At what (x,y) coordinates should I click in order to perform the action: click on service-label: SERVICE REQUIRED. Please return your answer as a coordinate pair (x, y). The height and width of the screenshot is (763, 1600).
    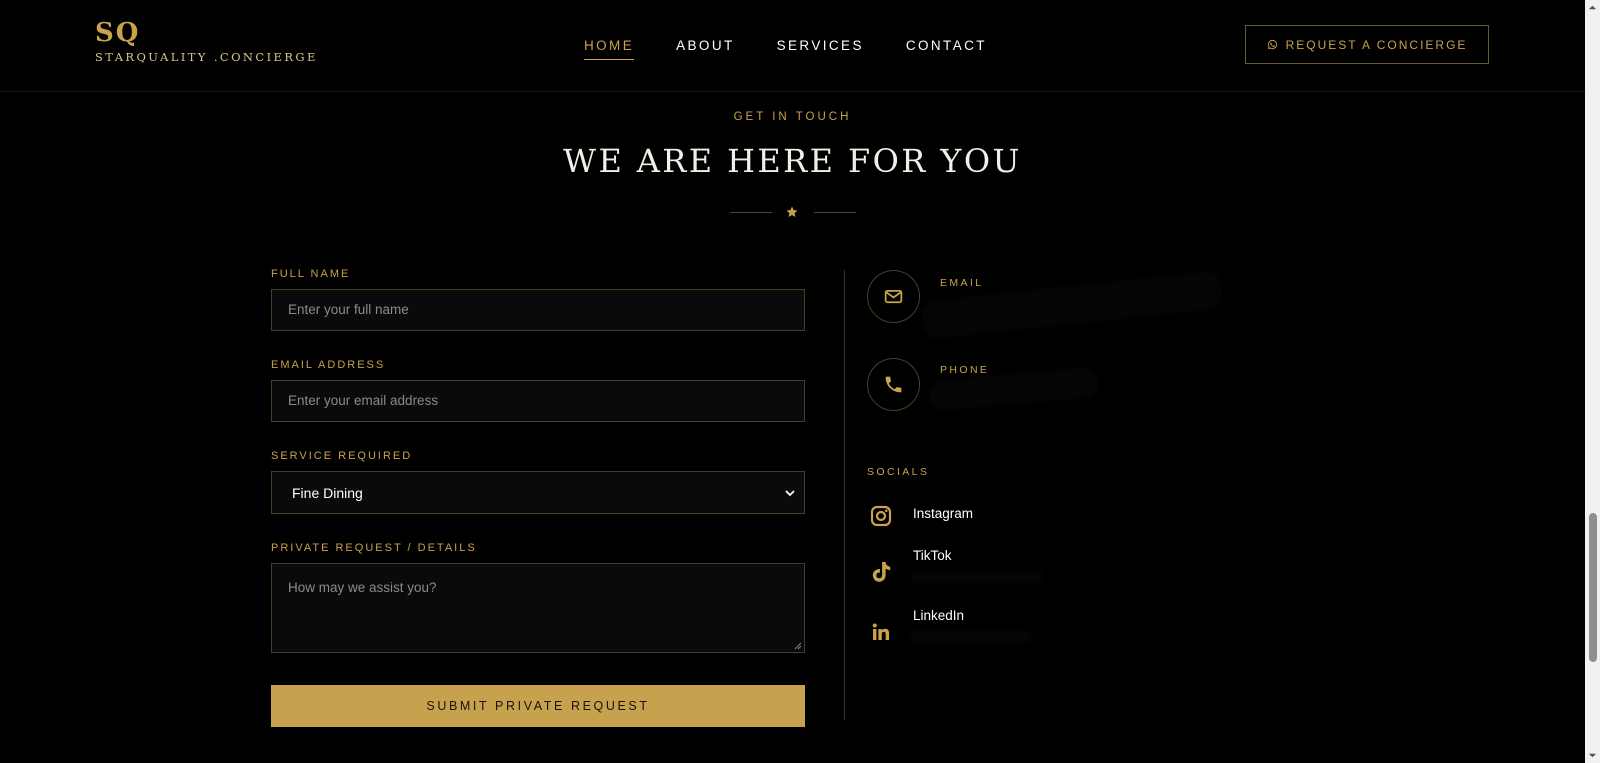
    Looking at the image, I should click on (342, 456).